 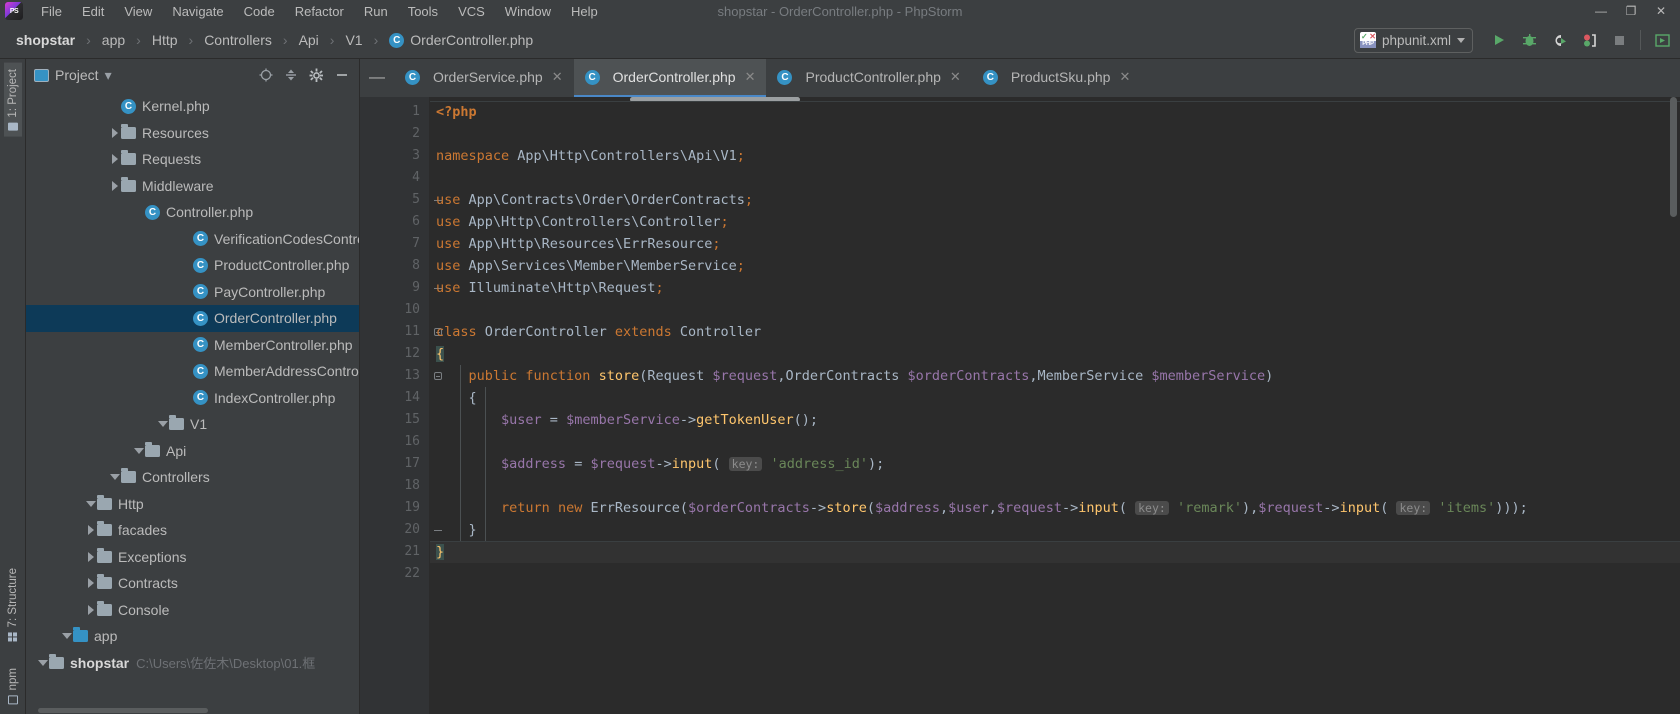 I want to click on close-button: ✕, so click(x=1661, y=11).